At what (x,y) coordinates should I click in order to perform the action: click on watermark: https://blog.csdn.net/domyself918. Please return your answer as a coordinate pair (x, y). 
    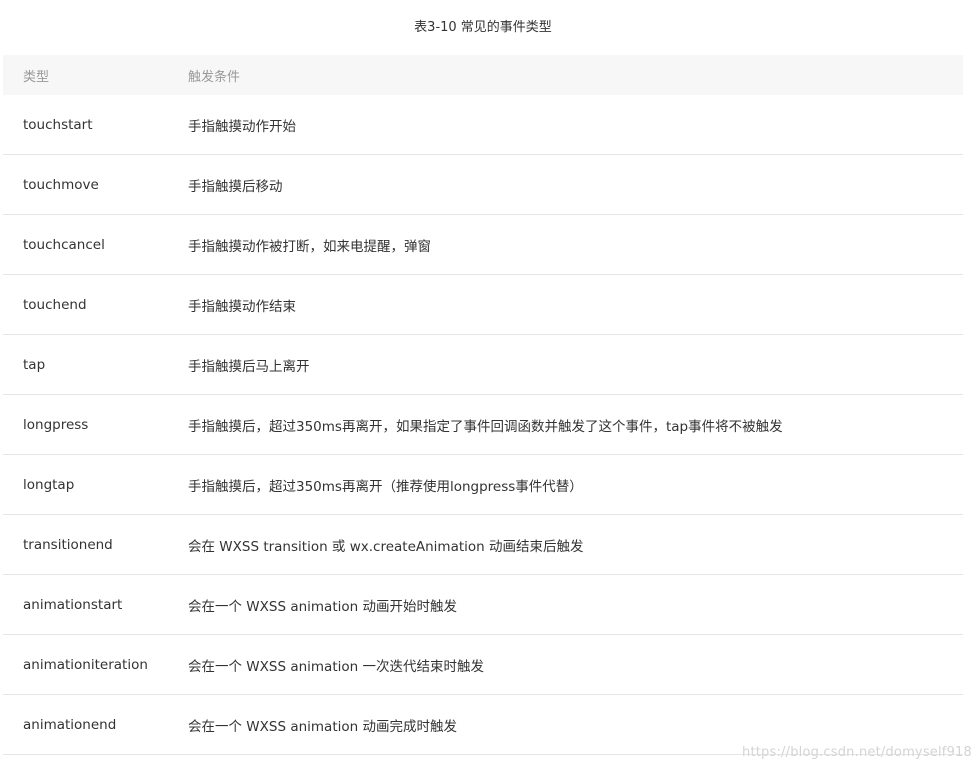
    Looking at the image, I should click on (857, 752).